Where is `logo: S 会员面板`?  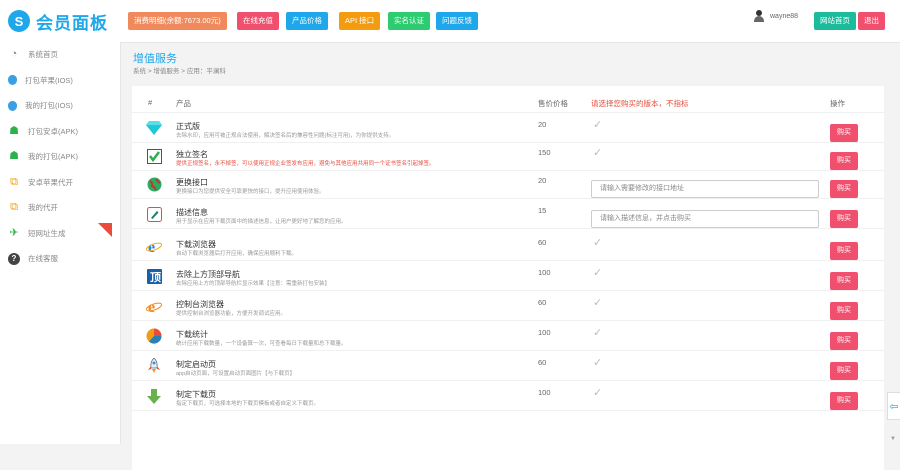 logo: S 会员面板 is located at coordinates (60, 21).